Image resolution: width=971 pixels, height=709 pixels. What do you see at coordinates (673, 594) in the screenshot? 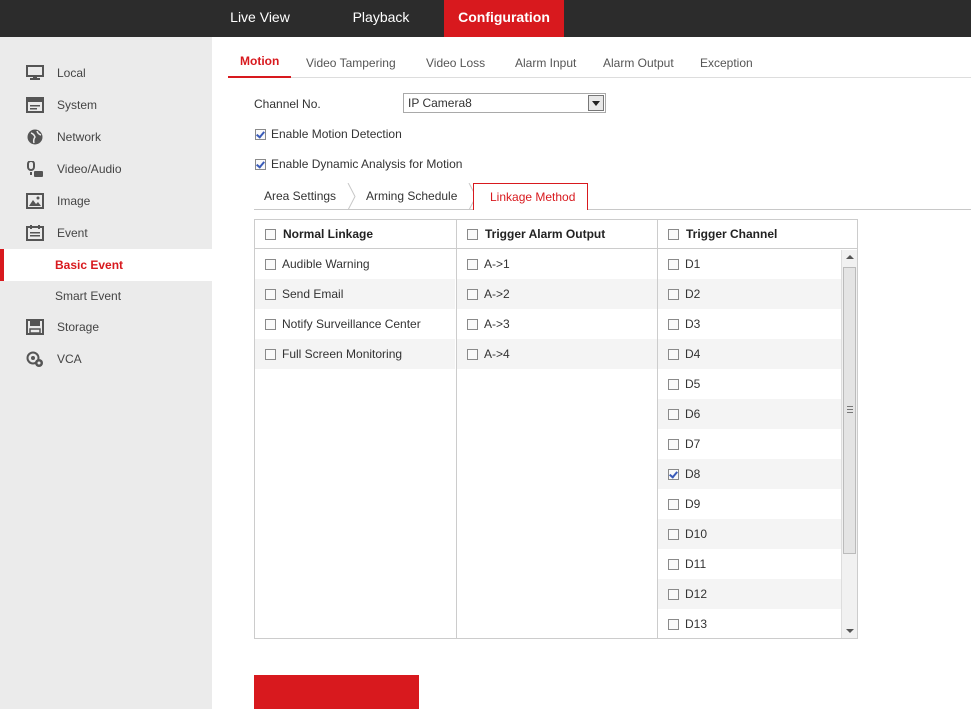
I see `channel-d12-checkbox` at bounding box center [673, 594].